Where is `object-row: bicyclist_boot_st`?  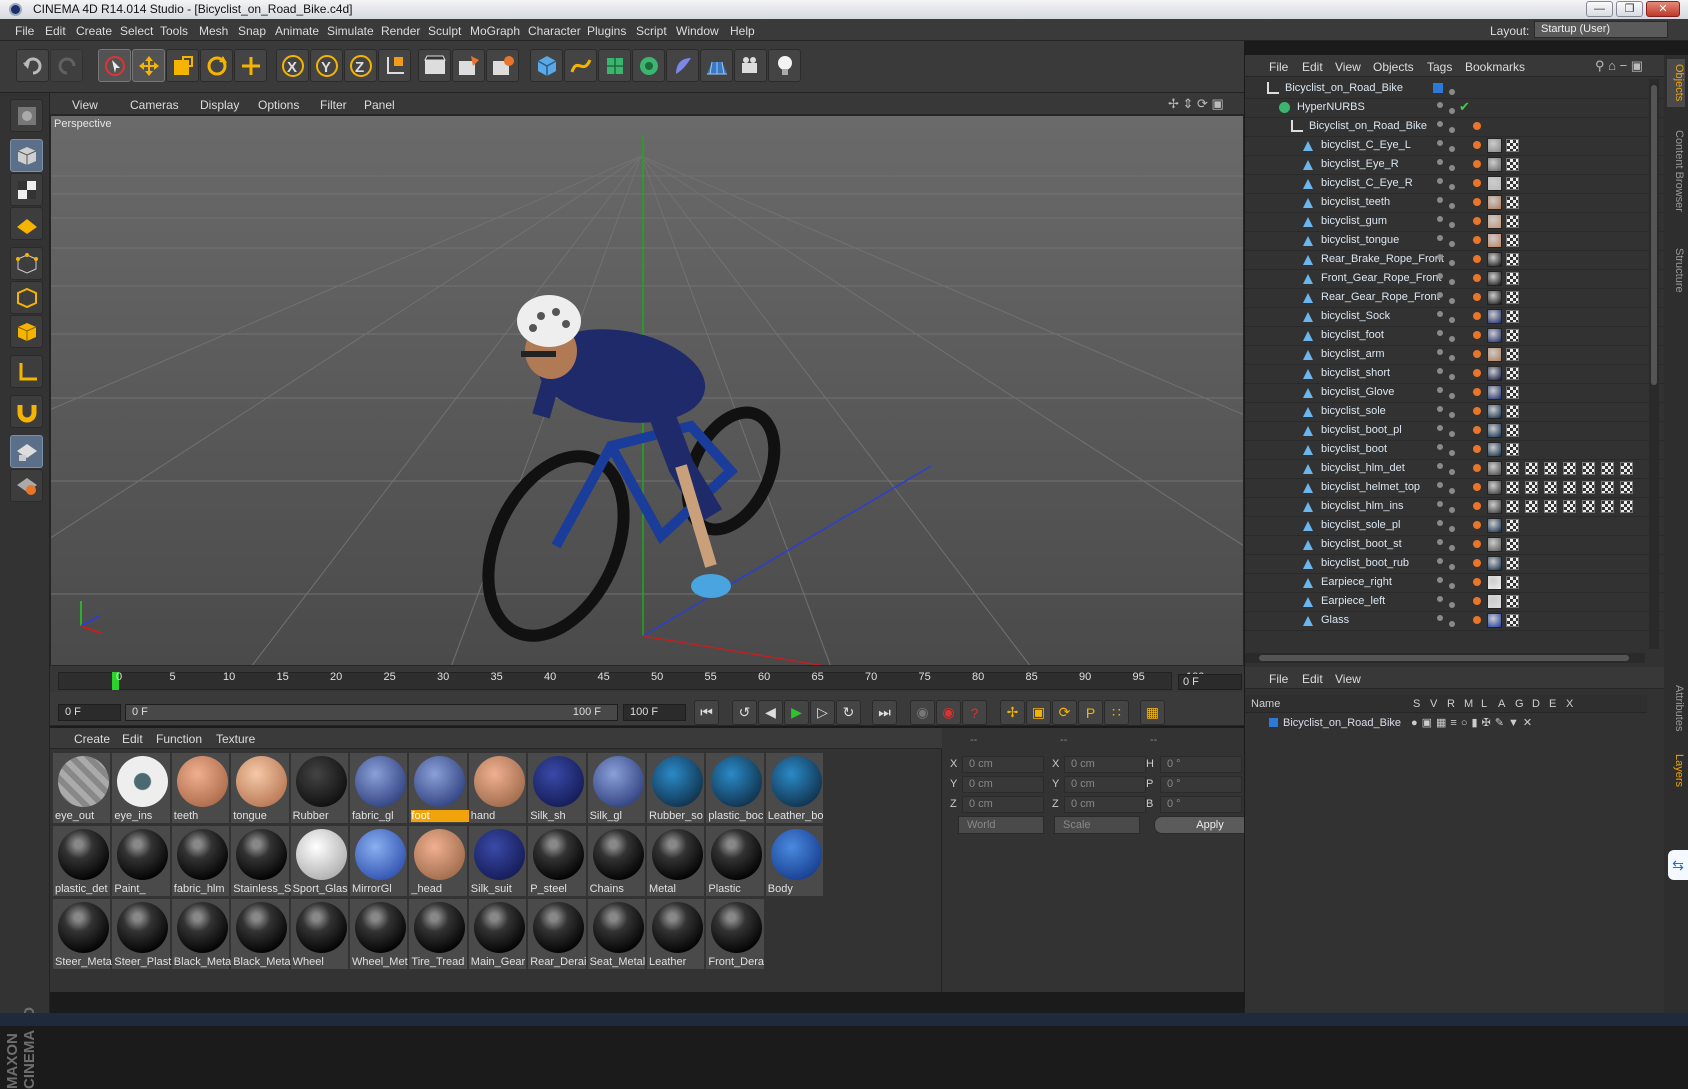
object-row: bicyclist_boot_st is located at coordinates (1455, 545).